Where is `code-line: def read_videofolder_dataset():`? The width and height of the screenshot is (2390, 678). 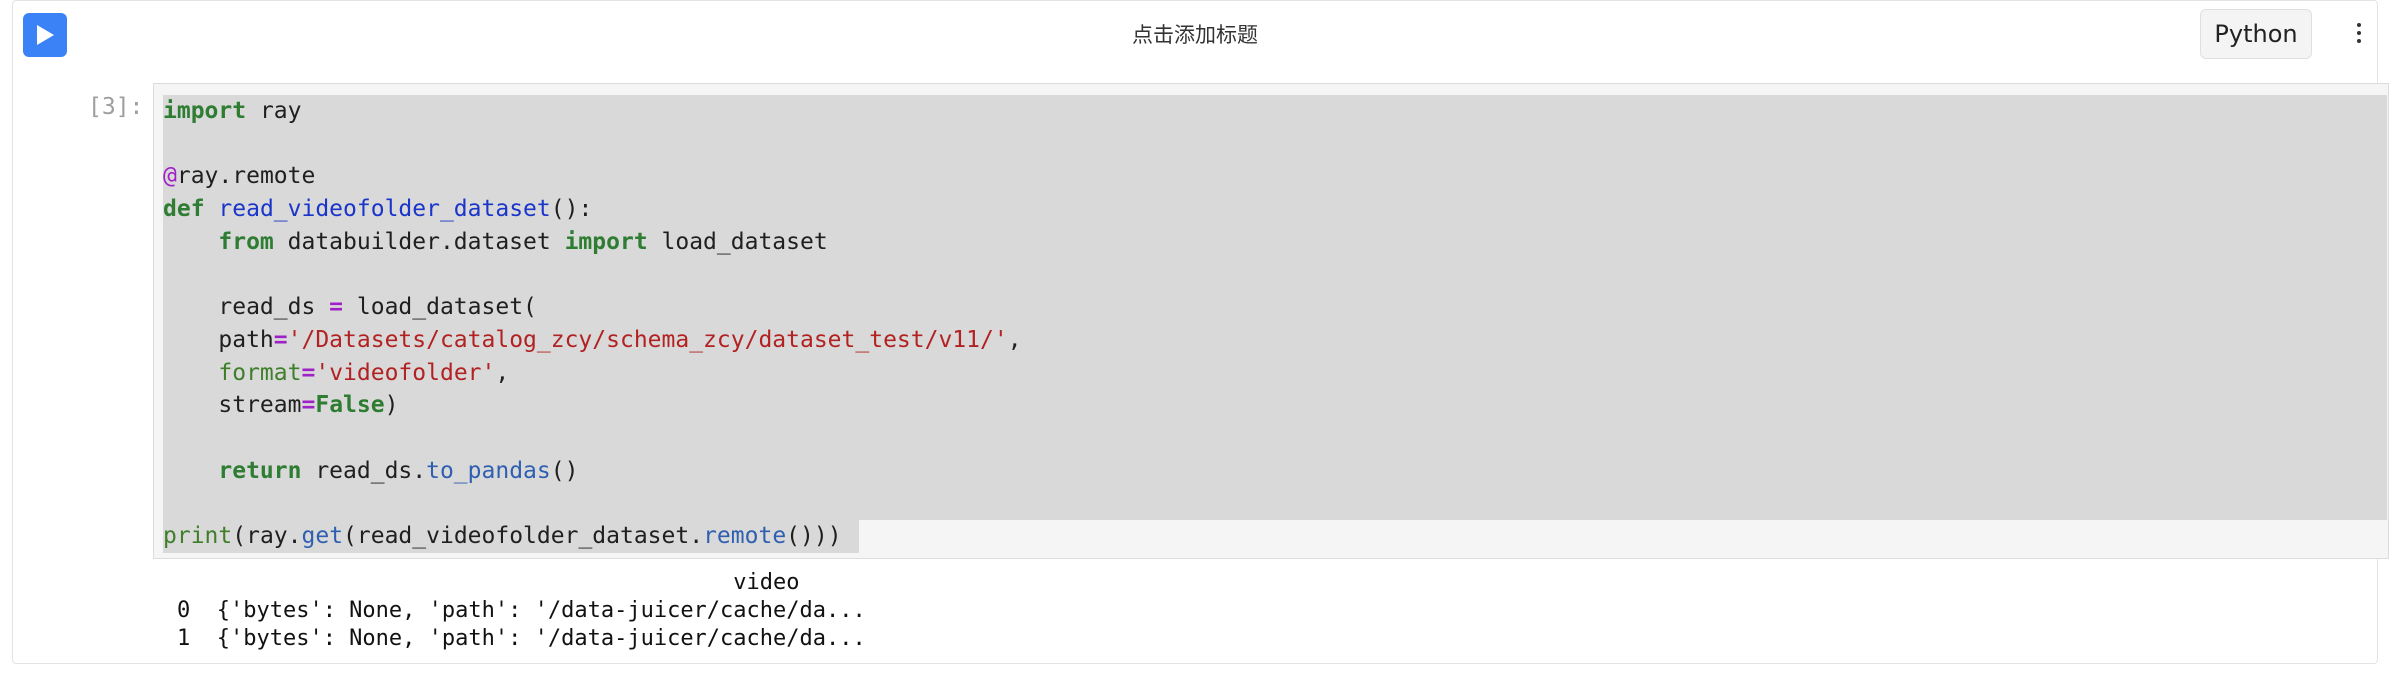 code-line: def read_videofolder_dataset(): is located at coordinates (377, 209).